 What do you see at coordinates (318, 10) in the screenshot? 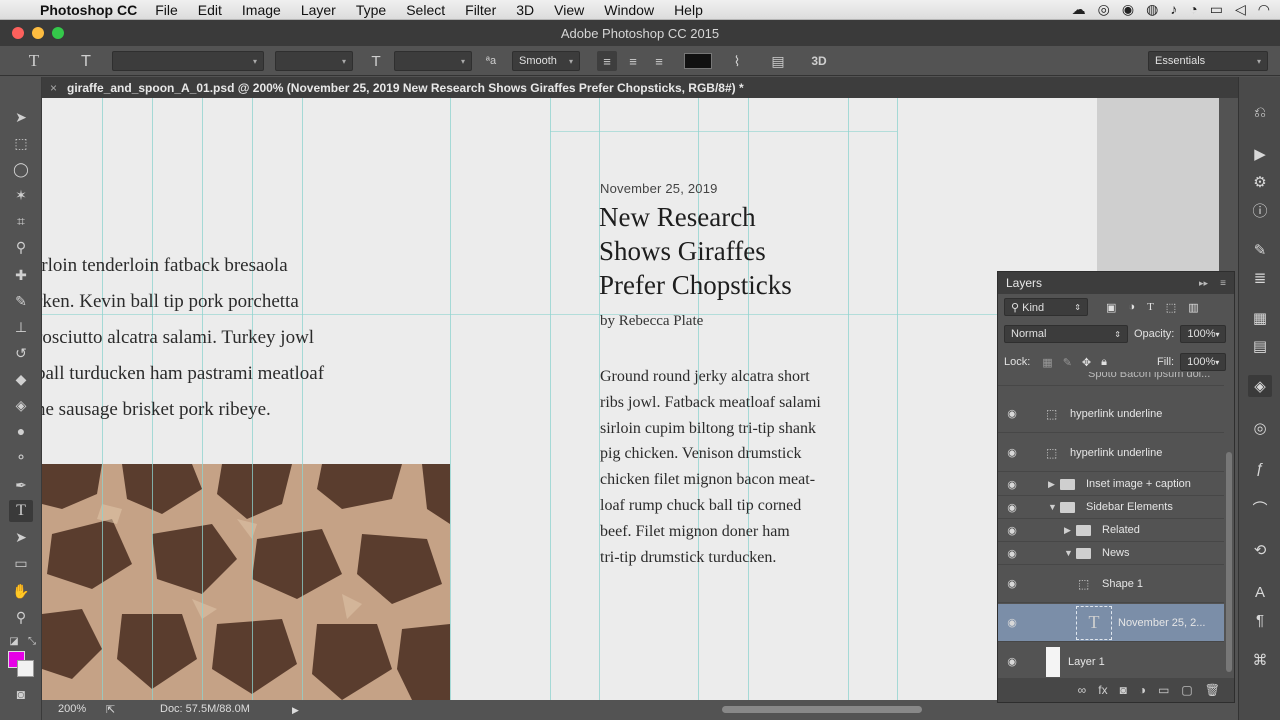
I see `menu-layer: Layer` at bounding box center [318, 10].